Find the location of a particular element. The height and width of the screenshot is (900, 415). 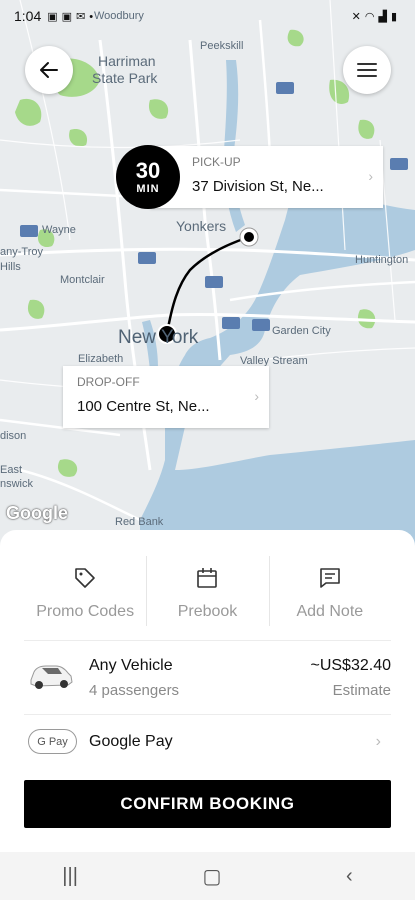

dropoff-label: DROP-OFF is located at coordinates (108, 382).